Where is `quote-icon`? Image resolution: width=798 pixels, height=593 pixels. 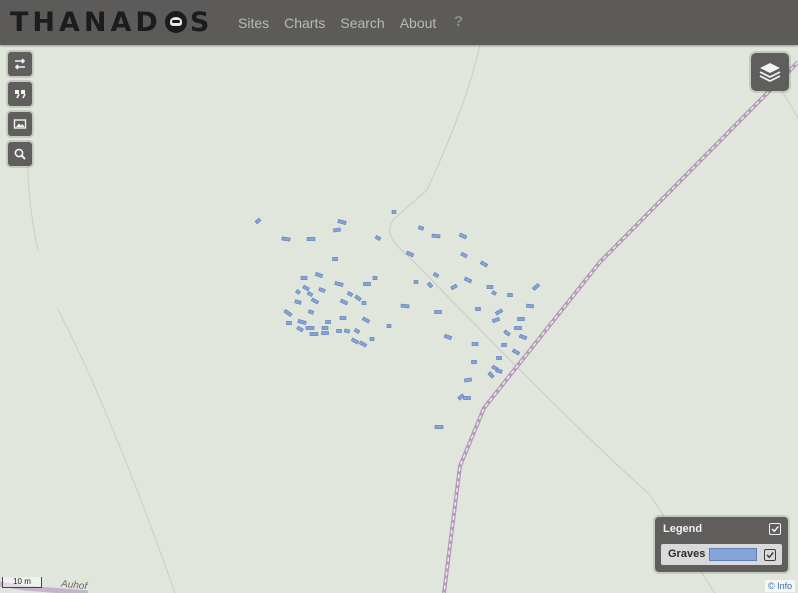
quote-icon is located at coordinates (20, 94).